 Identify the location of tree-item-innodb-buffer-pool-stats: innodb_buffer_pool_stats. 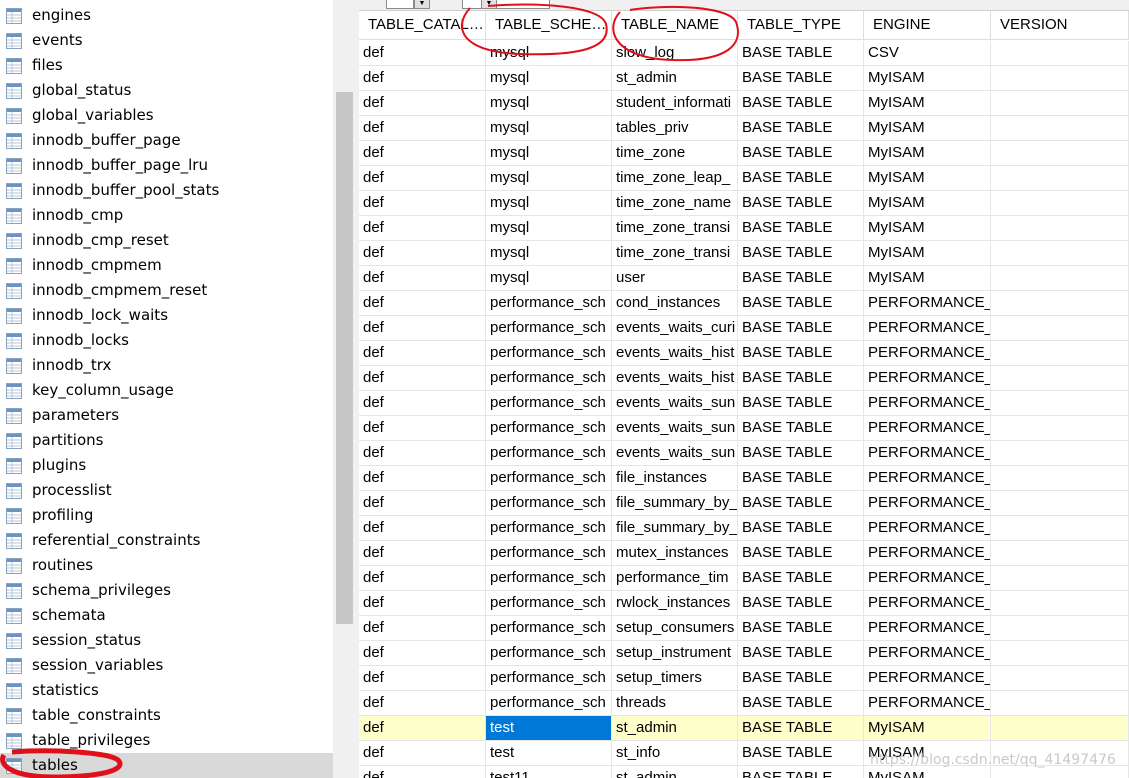
(166, 190).